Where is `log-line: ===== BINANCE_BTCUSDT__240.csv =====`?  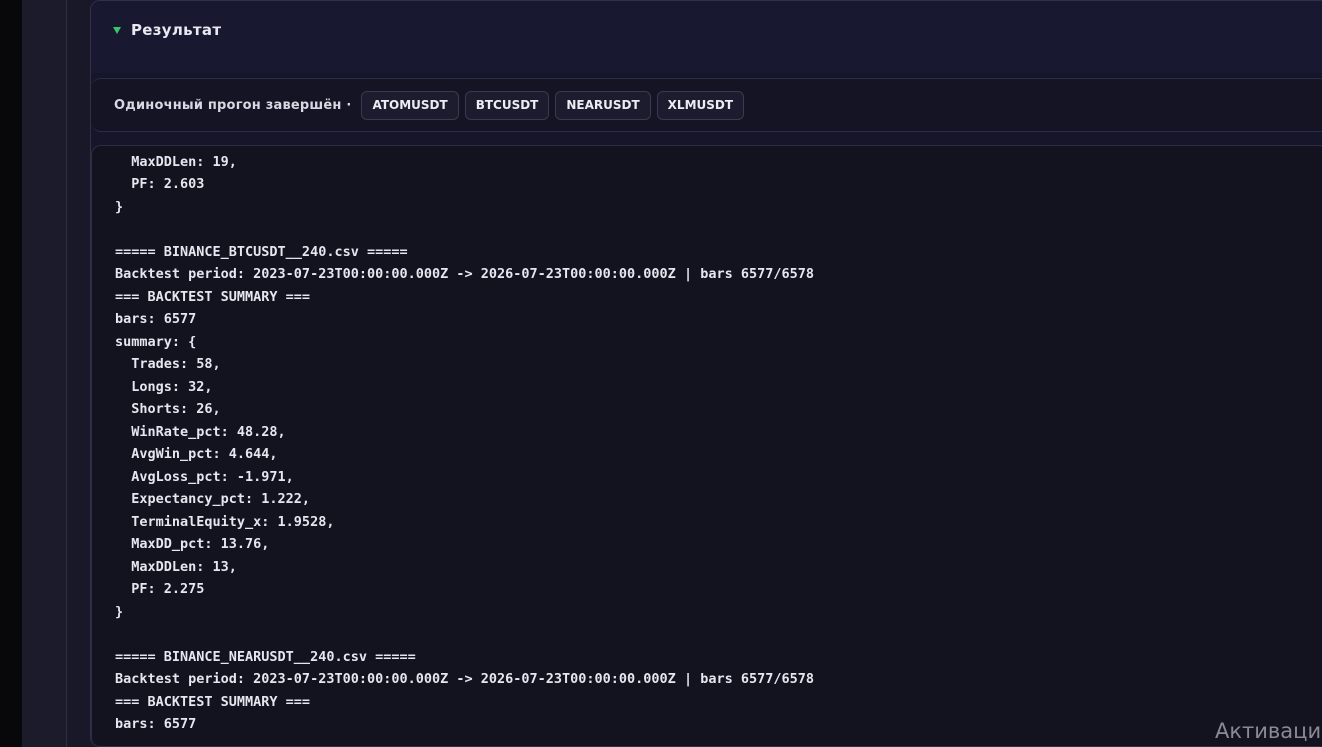
log-line: ===== BINANCE_BTCUSDT__240.csv ===== is located at coordinates (261, 251).